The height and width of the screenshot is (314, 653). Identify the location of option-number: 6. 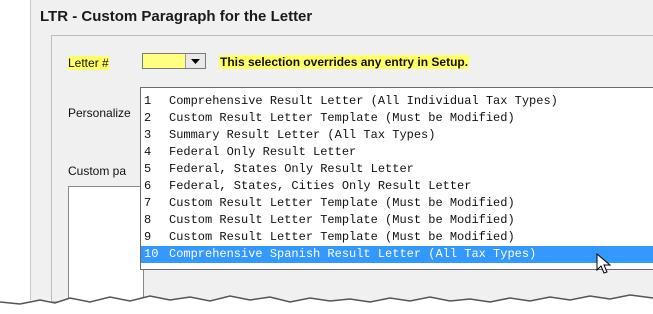
(148, 186).